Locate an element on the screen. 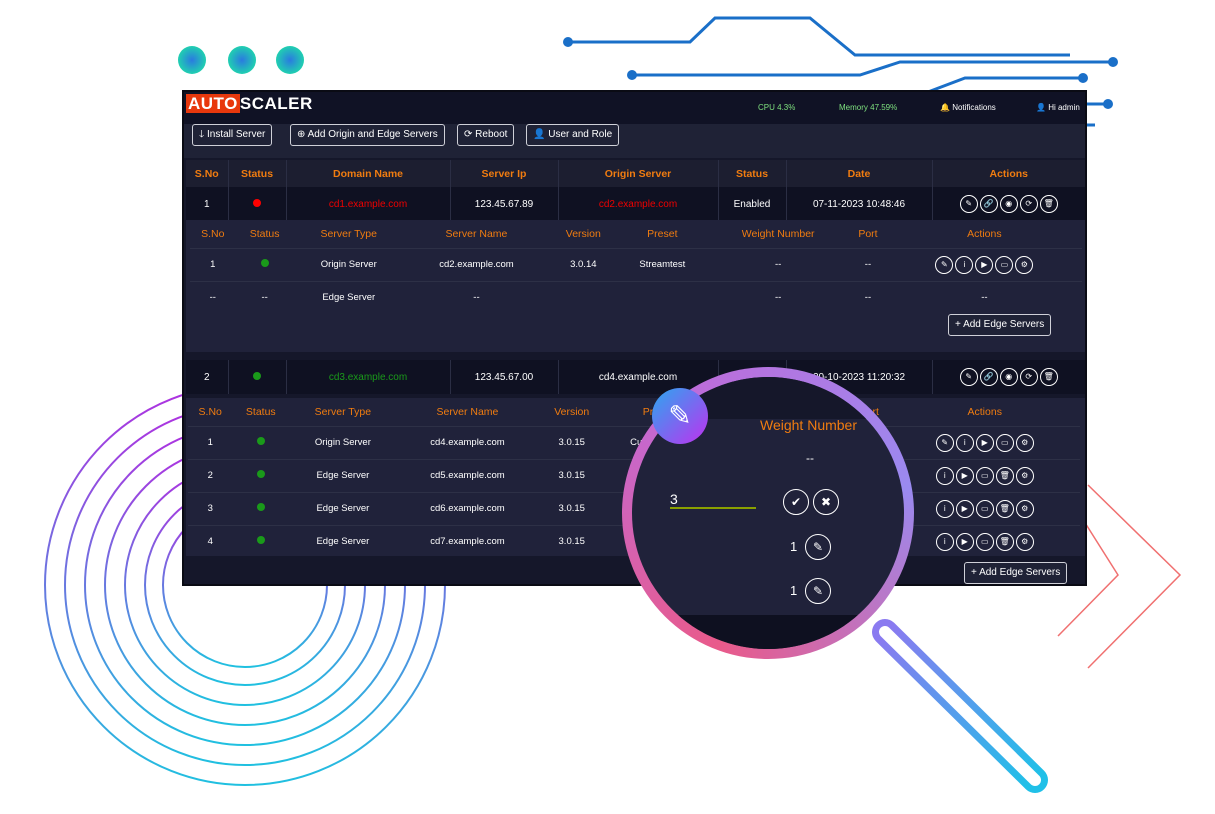  weight-input: 3 is located at coordinates (713, 500).